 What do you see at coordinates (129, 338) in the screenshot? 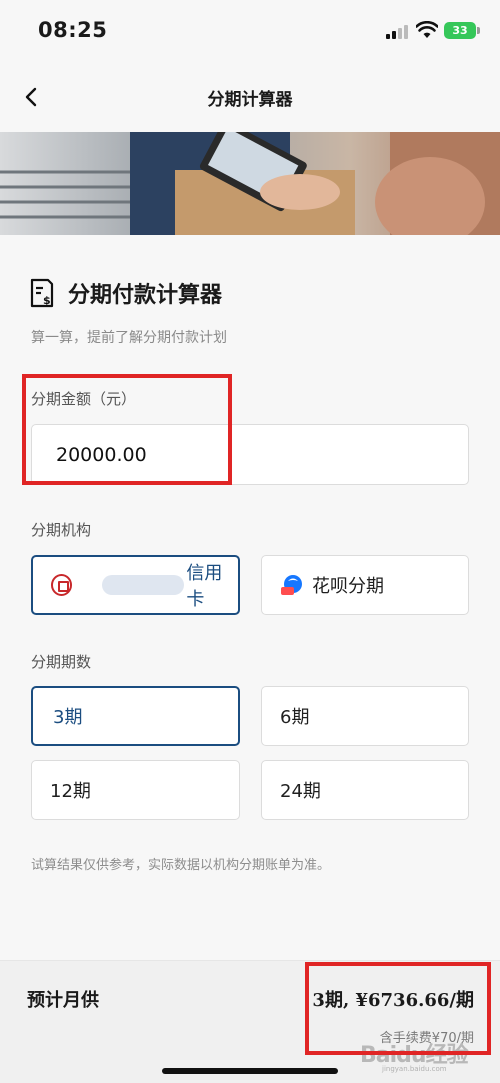
I see `calculator-subtitle: 算一算，提前了解分期付款计划` at bounding box center [129, 338].